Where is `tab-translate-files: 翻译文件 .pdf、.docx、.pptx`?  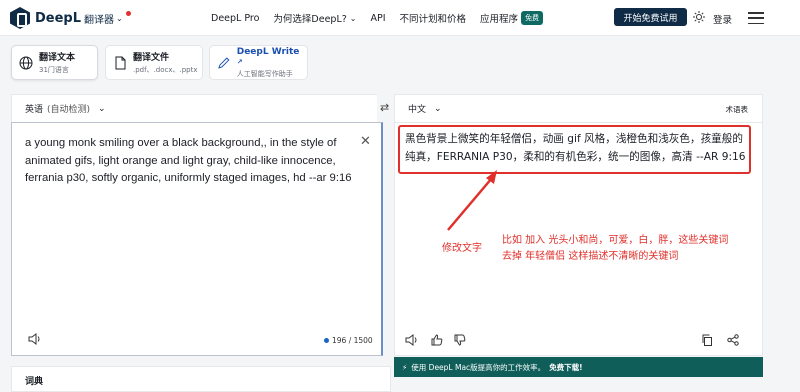
tab-translate-files: 翻译文件 .pdf、.docx、.pptx is located at coordinates (154, 62).